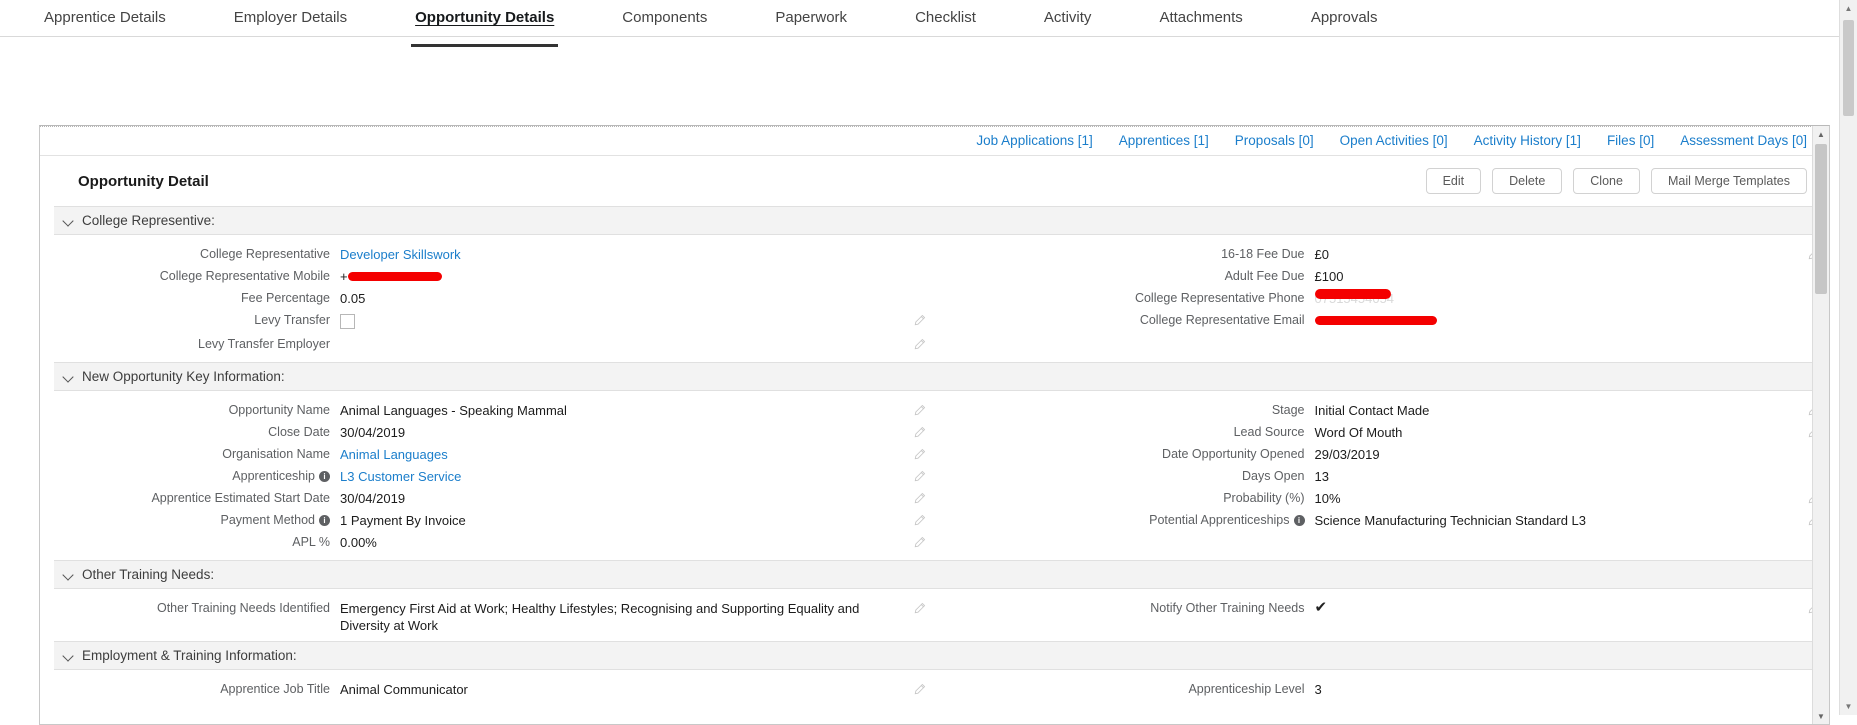 Image resolution: width=1857 pixels, height=725 pixels. Describe the element at coordinates (487, 521) in the screenshot. I see `field-row: Payment Method i 1 Payment By Invoice` at that location.